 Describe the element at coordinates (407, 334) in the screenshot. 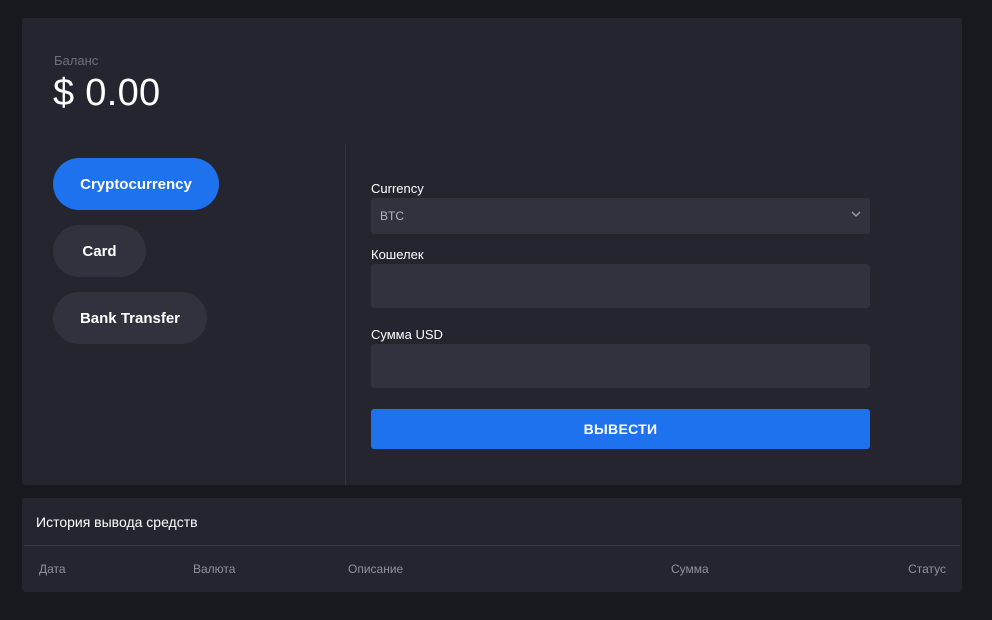

I see `amount-label: Сумма USD` at that location.